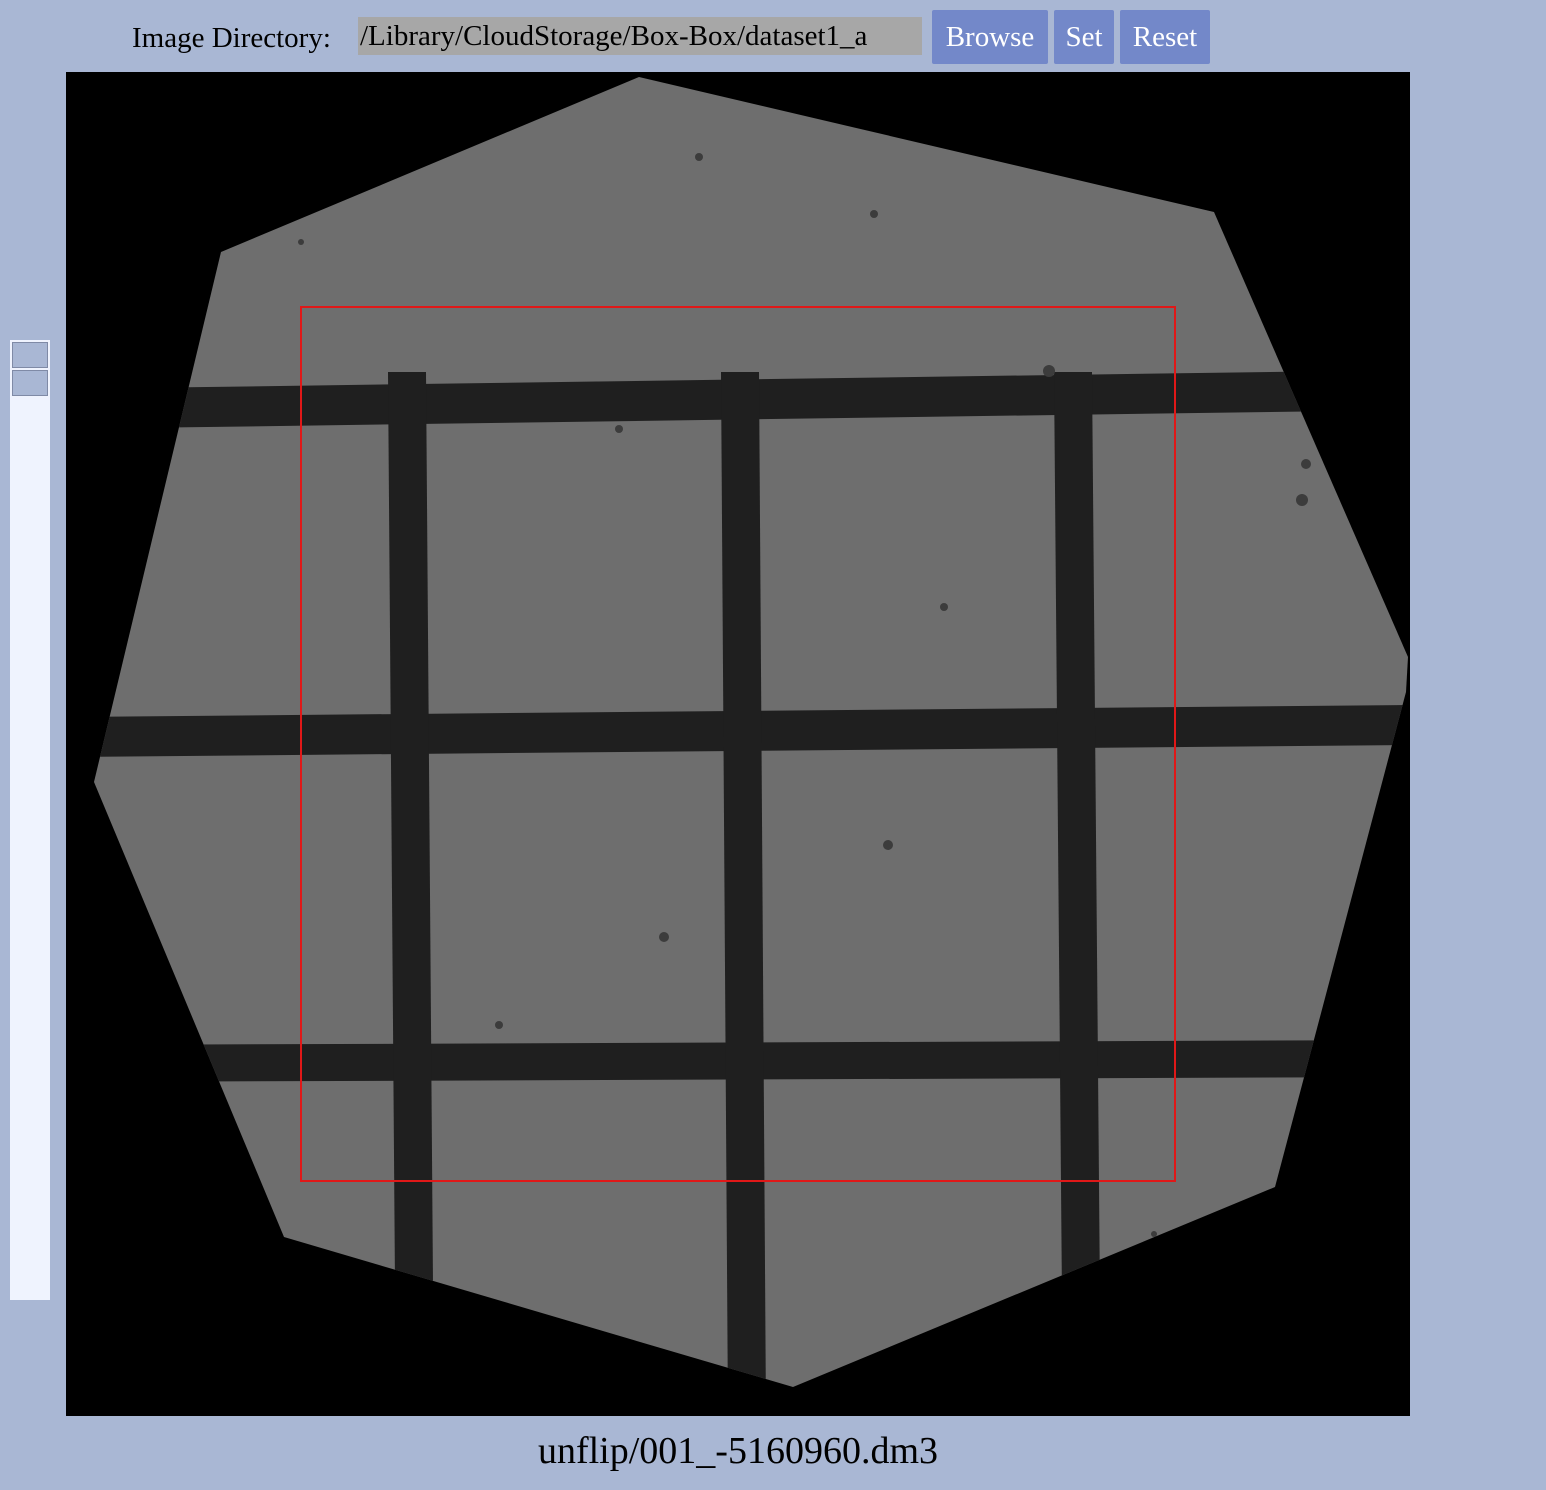  Describe the element at coordinates (231, 38) in the screenshot. I see `image-directory-label: Image Directory:` at that location.